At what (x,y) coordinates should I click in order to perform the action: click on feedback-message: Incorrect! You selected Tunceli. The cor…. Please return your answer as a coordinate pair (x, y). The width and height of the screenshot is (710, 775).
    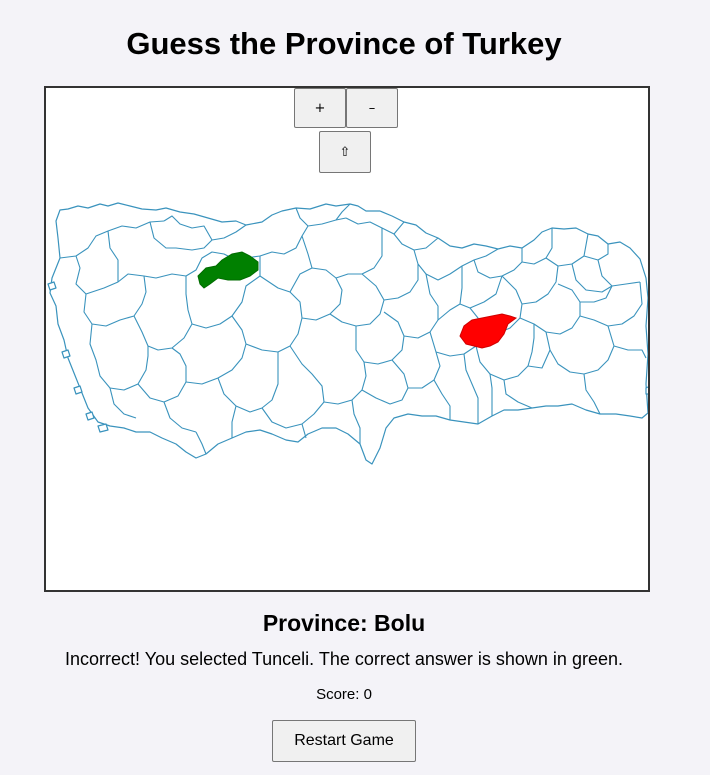
    Looking at the image, I should click on (344, 659).